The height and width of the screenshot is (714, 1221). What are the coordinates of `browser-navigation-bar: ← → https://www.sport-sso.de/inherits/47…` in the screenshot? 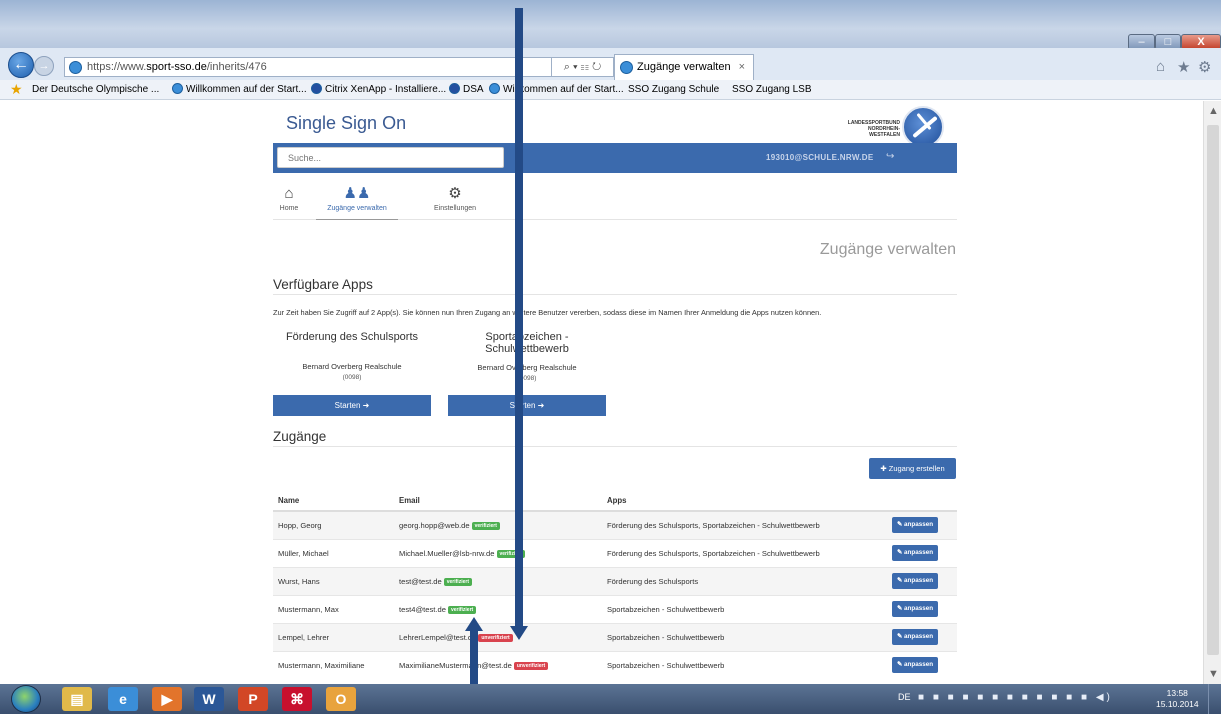 It's located at (610, 64).